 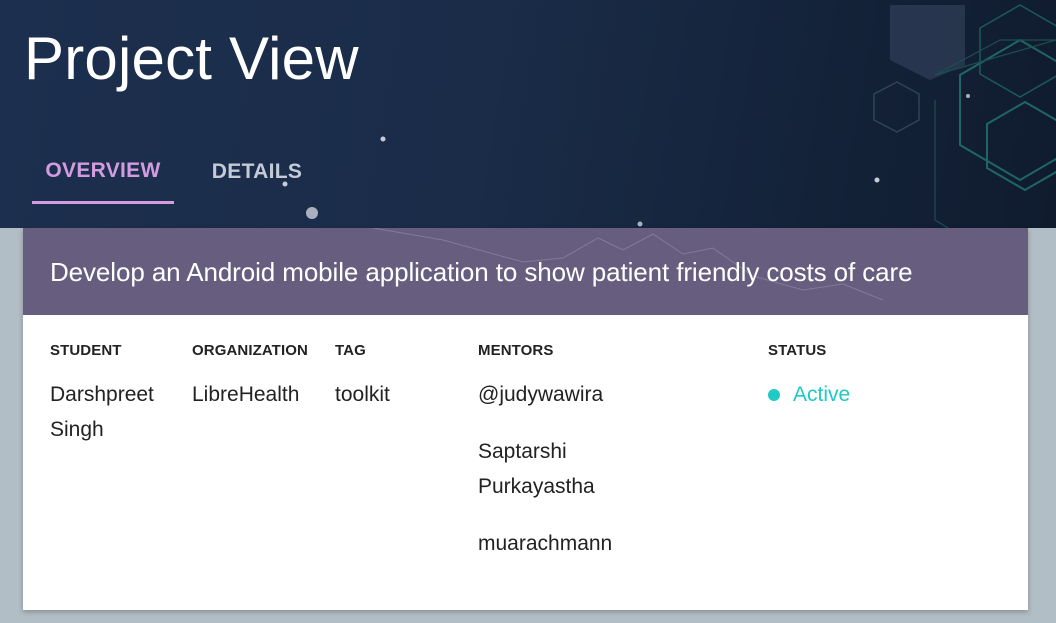 What do you see at coordinates (246, 394) in the screenshot?
I see `organization-name: LibreHealth` at bounding box center [246, 394].